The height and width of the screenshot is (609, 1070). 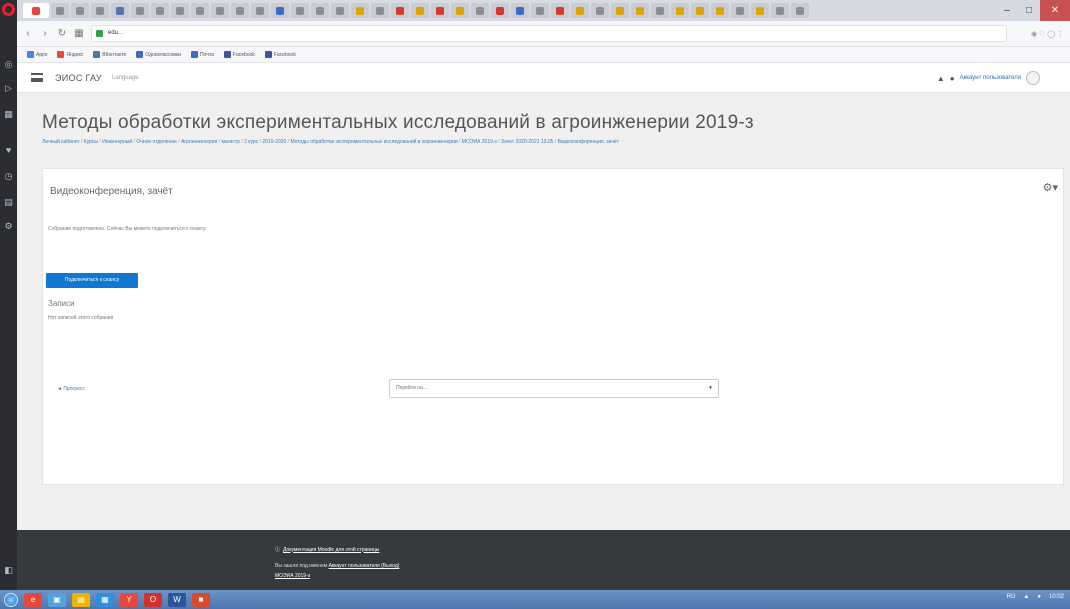 I want to click on breadcrumb-item: Агроинженерия, so click(x=199, y=142).